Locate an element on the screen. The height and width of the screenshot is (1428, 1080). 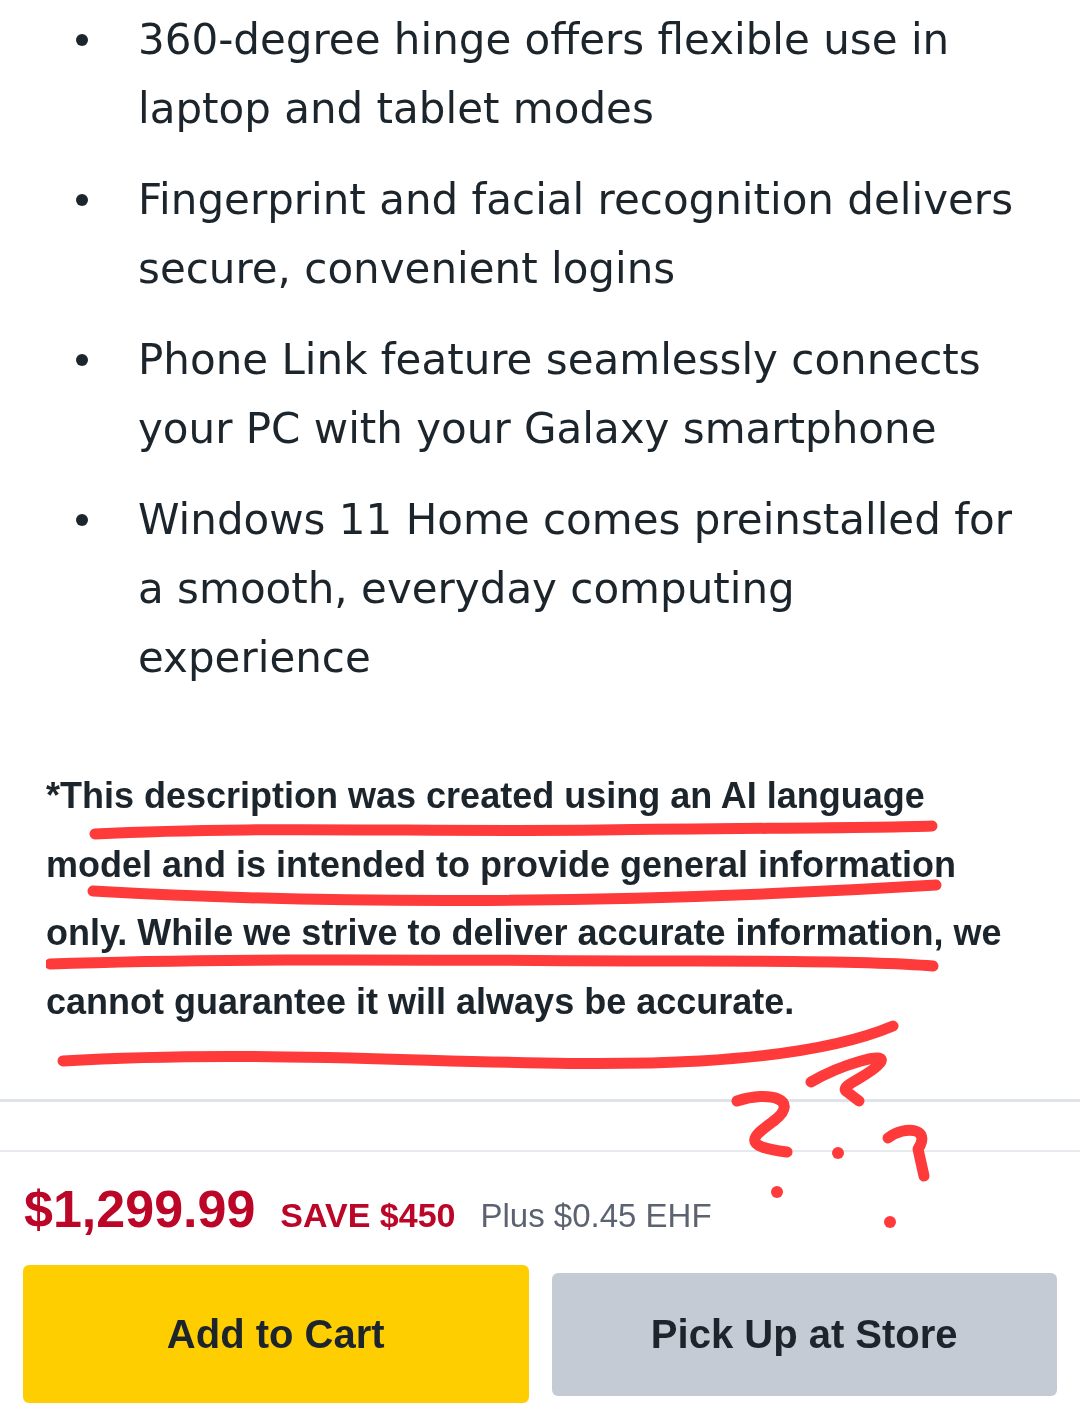
feature-text: Phone Link feature seamlessly connects your PC with your Galaxy smartphone is located at coordinates (560, 394).